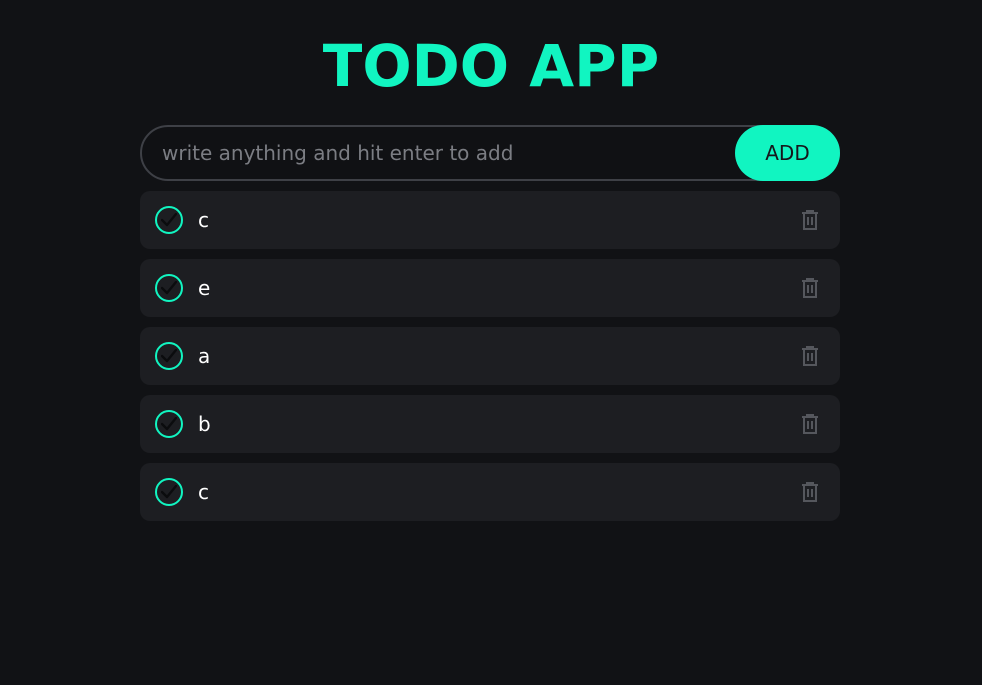 The width and height of the screenshot is (982, 685). Describe the element at coordinates (491, 66) in the screenshot. I see `page-title: TODO APP` at that location.